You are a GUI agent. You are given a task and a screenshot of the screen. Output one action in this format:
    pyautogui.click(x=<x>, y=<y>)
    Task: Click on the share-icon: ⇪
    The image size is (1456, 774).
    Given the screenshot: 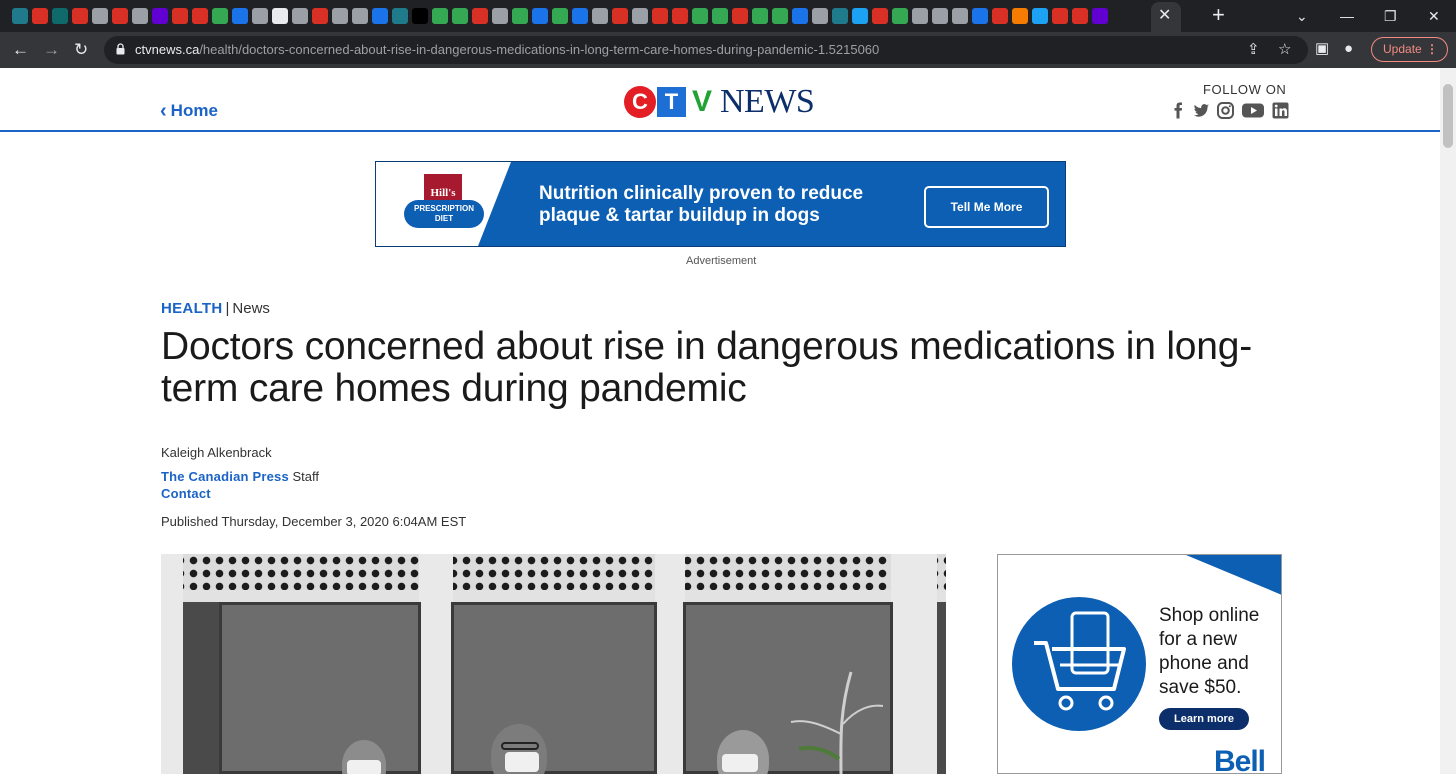 What is the action you would take?
    pyautogui.click(x=1253, y=50)
    